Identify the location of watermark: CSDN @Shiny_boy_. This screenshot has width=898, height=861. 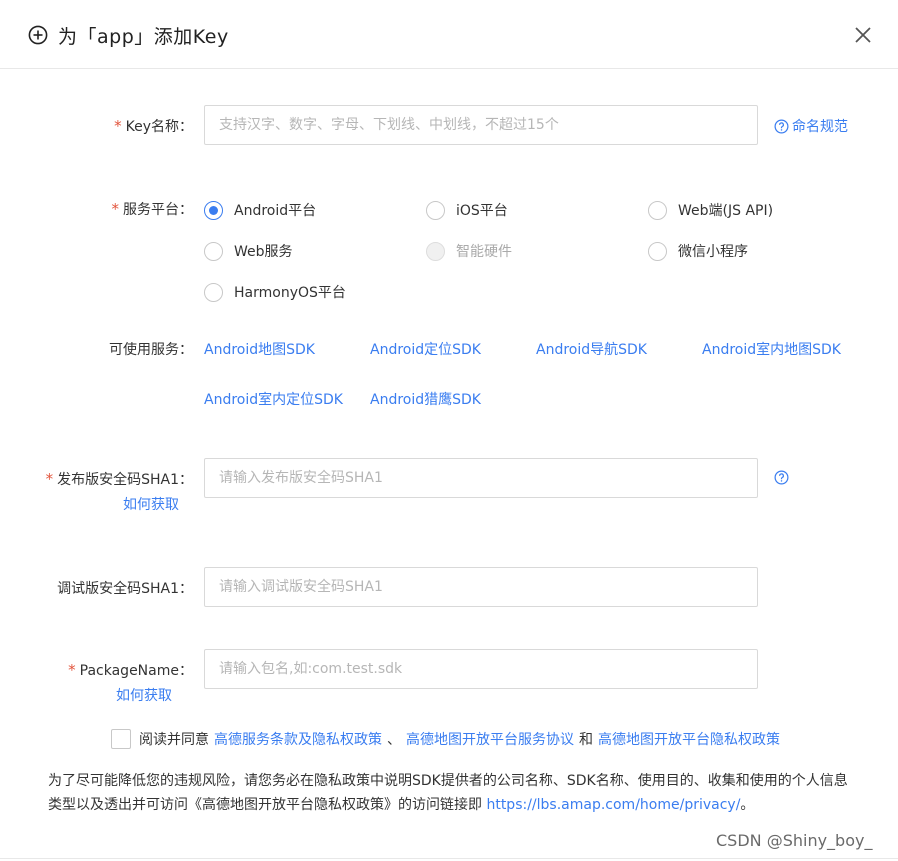
(794, 840).